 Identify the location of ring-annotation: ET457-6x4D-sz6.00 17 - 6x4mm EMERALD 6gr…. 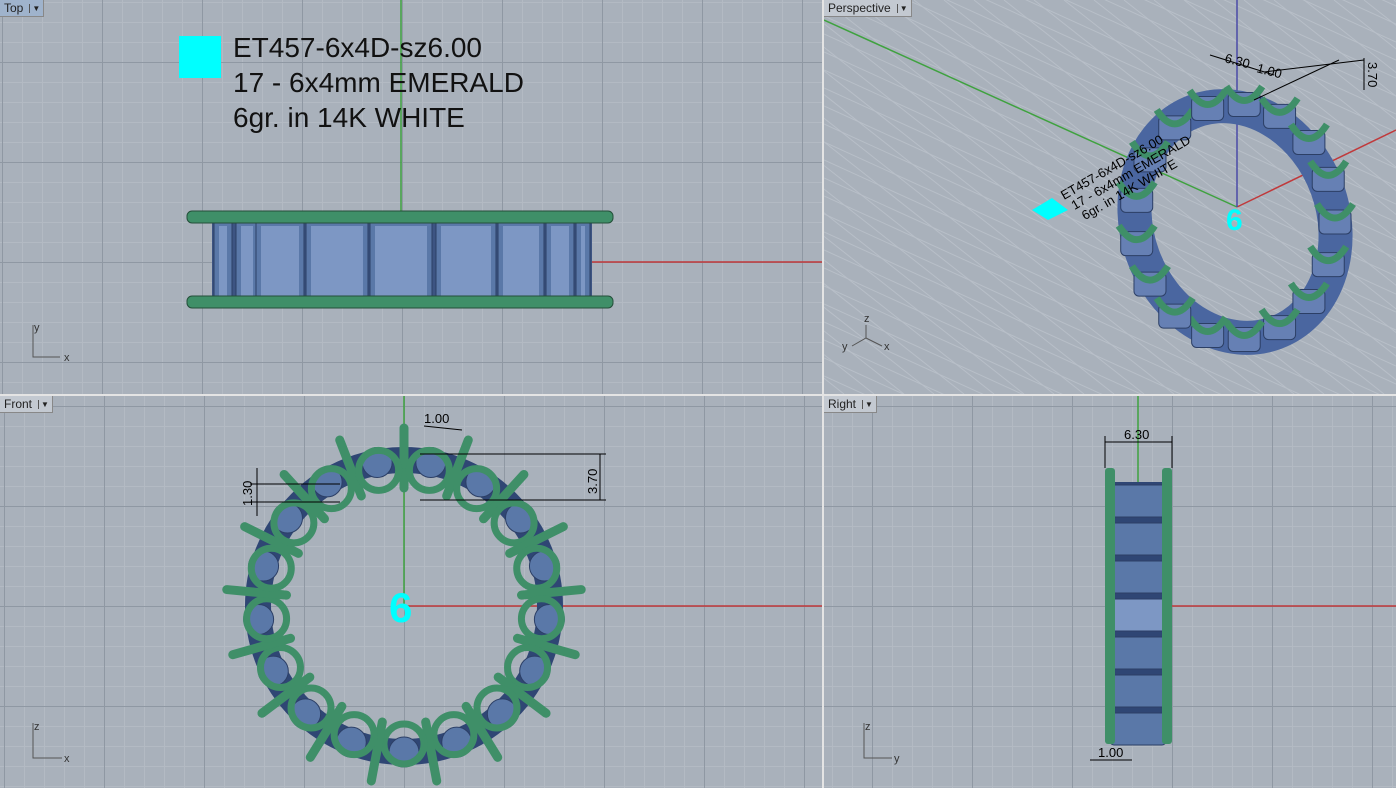
(378, 82).